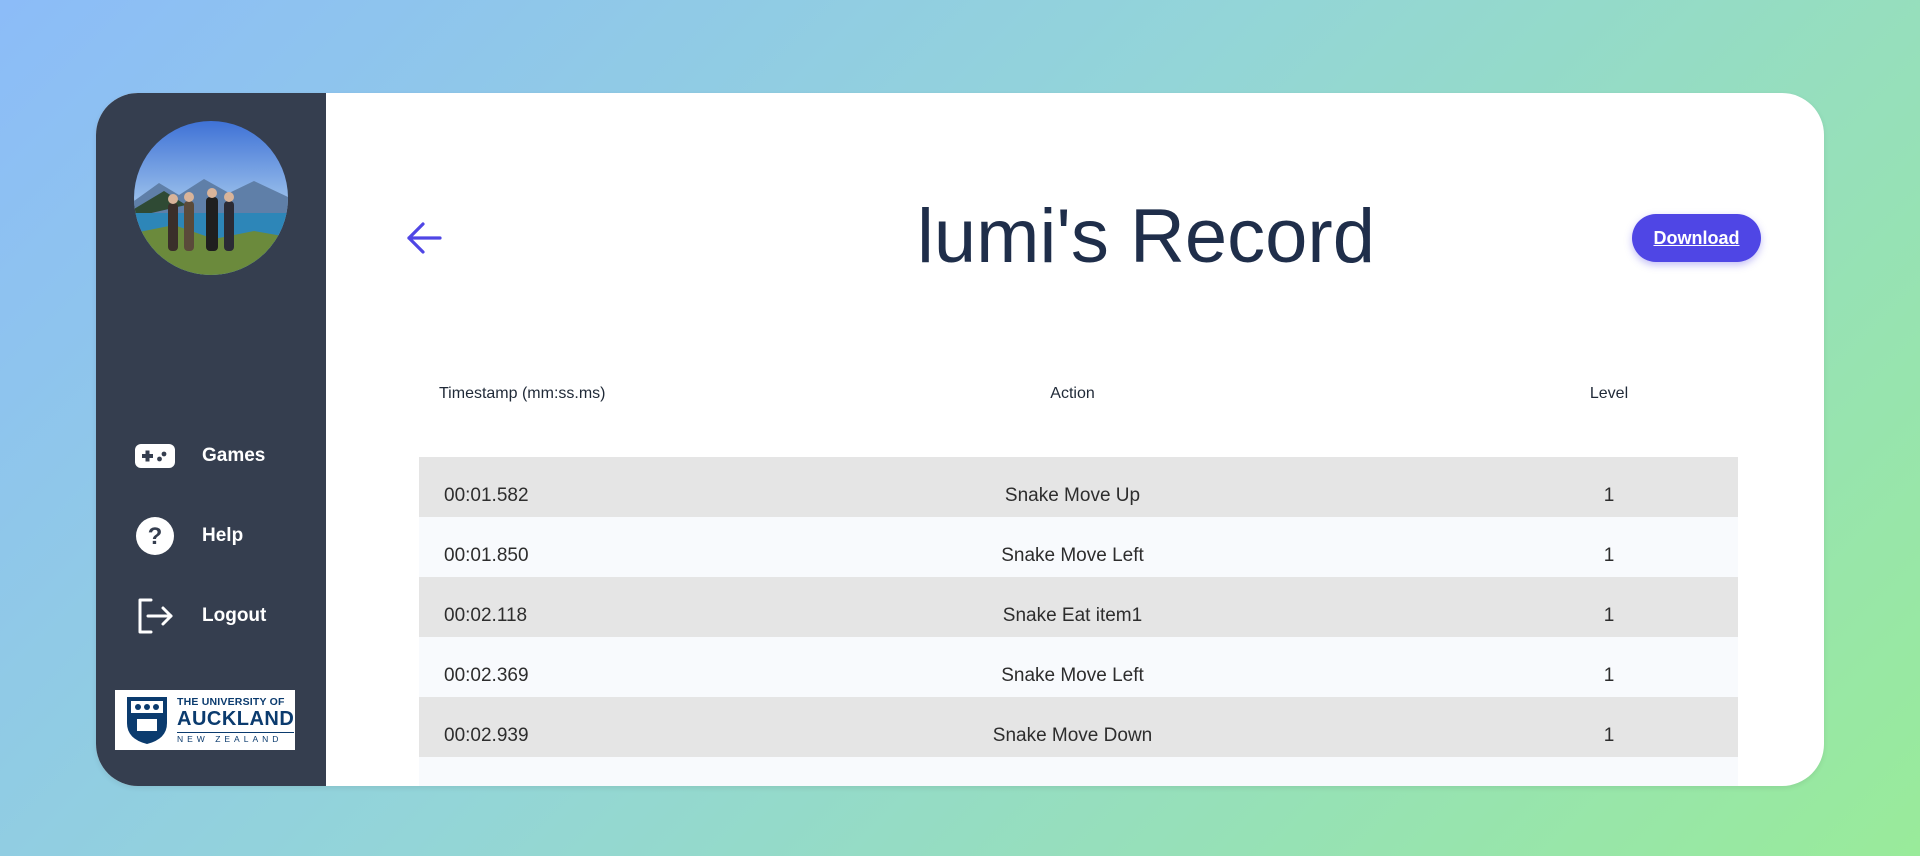 The height and width of the screenshot is (856, 1920). I want to click on sidebar-item-label: Help, so click(223, 535).